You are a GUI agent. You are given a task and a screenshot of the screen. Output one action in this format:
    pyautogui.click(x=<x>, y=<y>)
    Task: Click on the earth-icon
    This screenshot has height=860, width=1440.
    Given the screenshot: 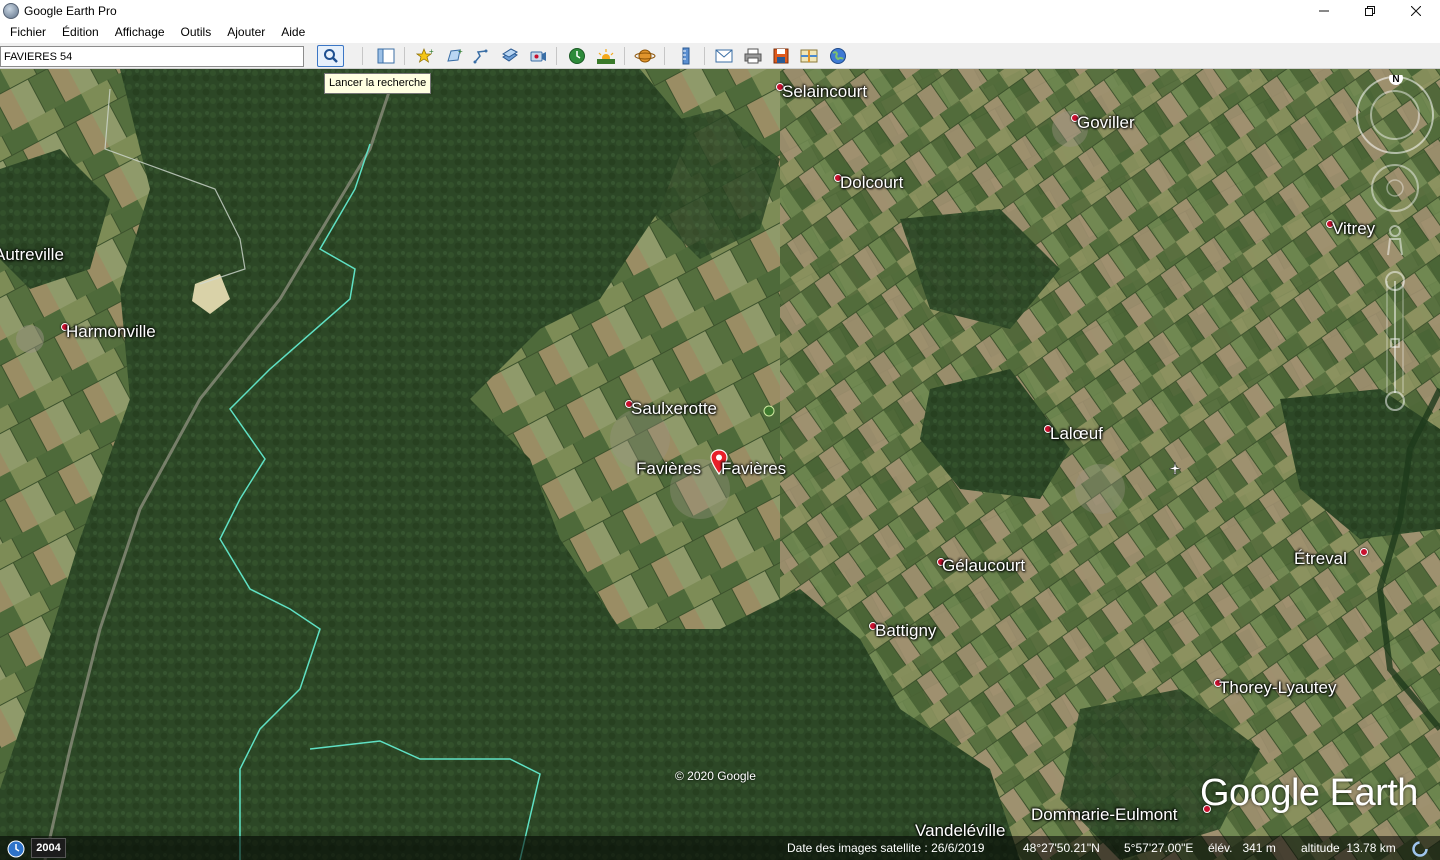 What is the action you would take?
    pyautogui.click(x=838, y=56)
    